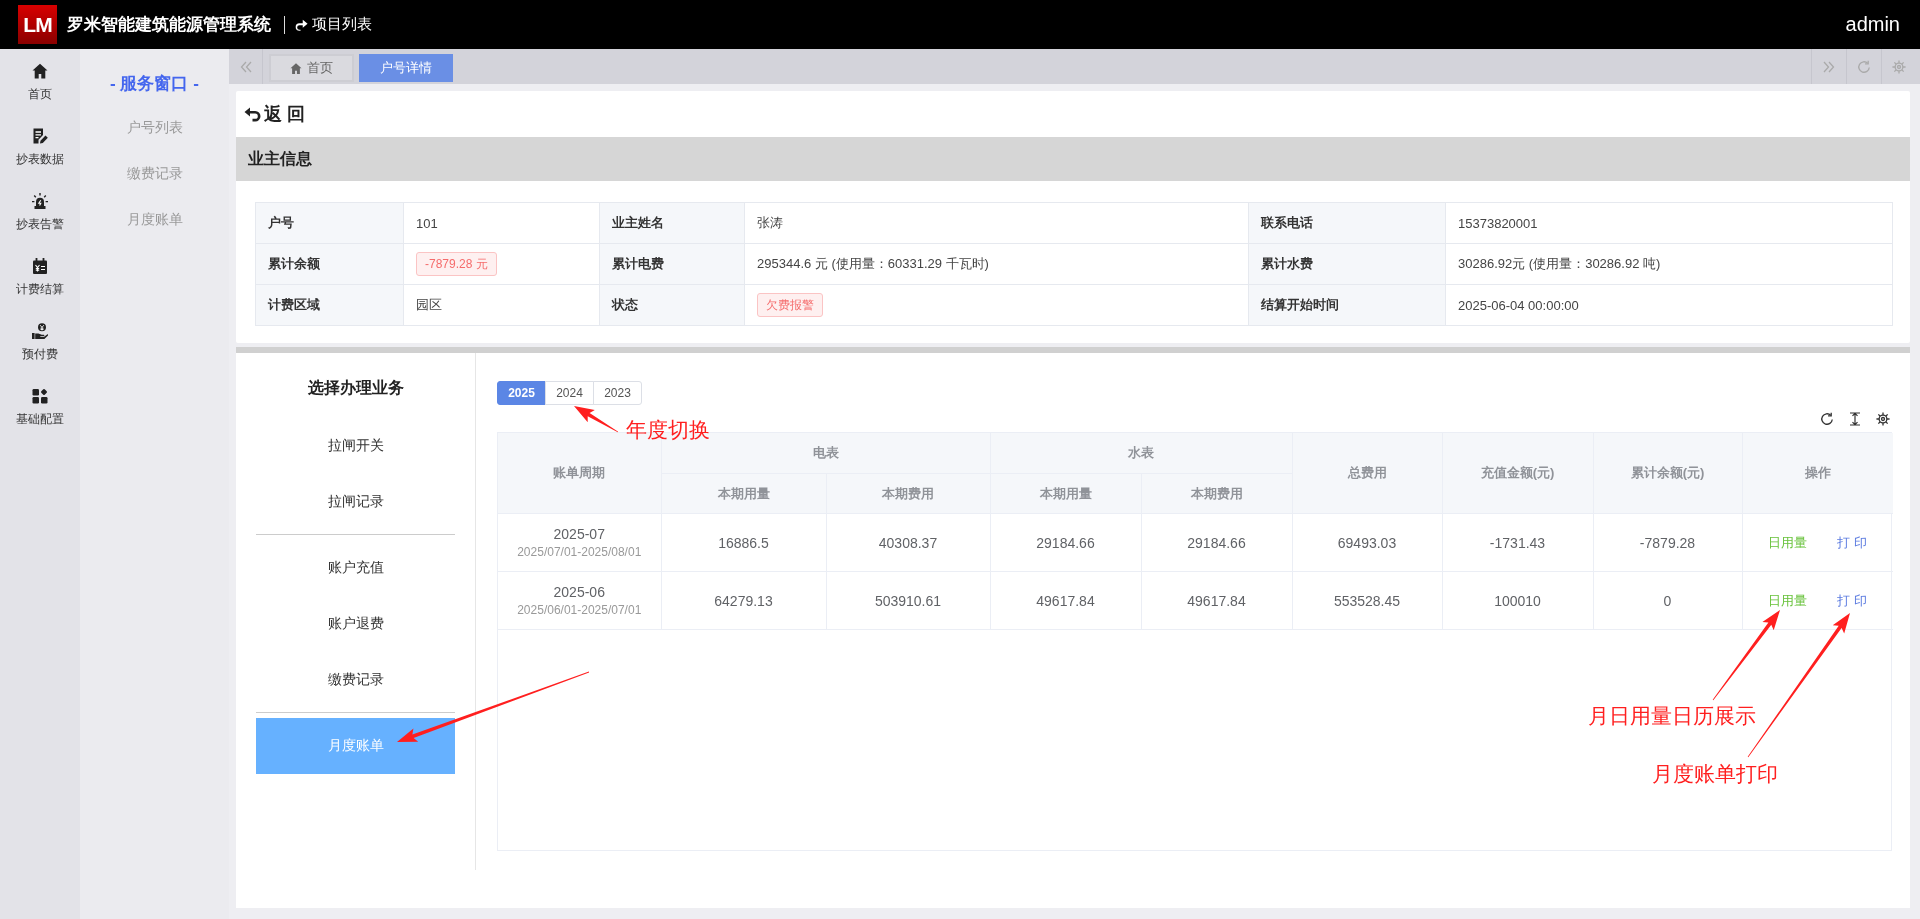  What do you see at coordinates (40, 282) in the screenshot?
I see `nav-item: 计费结算` at bounding box center [40, 282].